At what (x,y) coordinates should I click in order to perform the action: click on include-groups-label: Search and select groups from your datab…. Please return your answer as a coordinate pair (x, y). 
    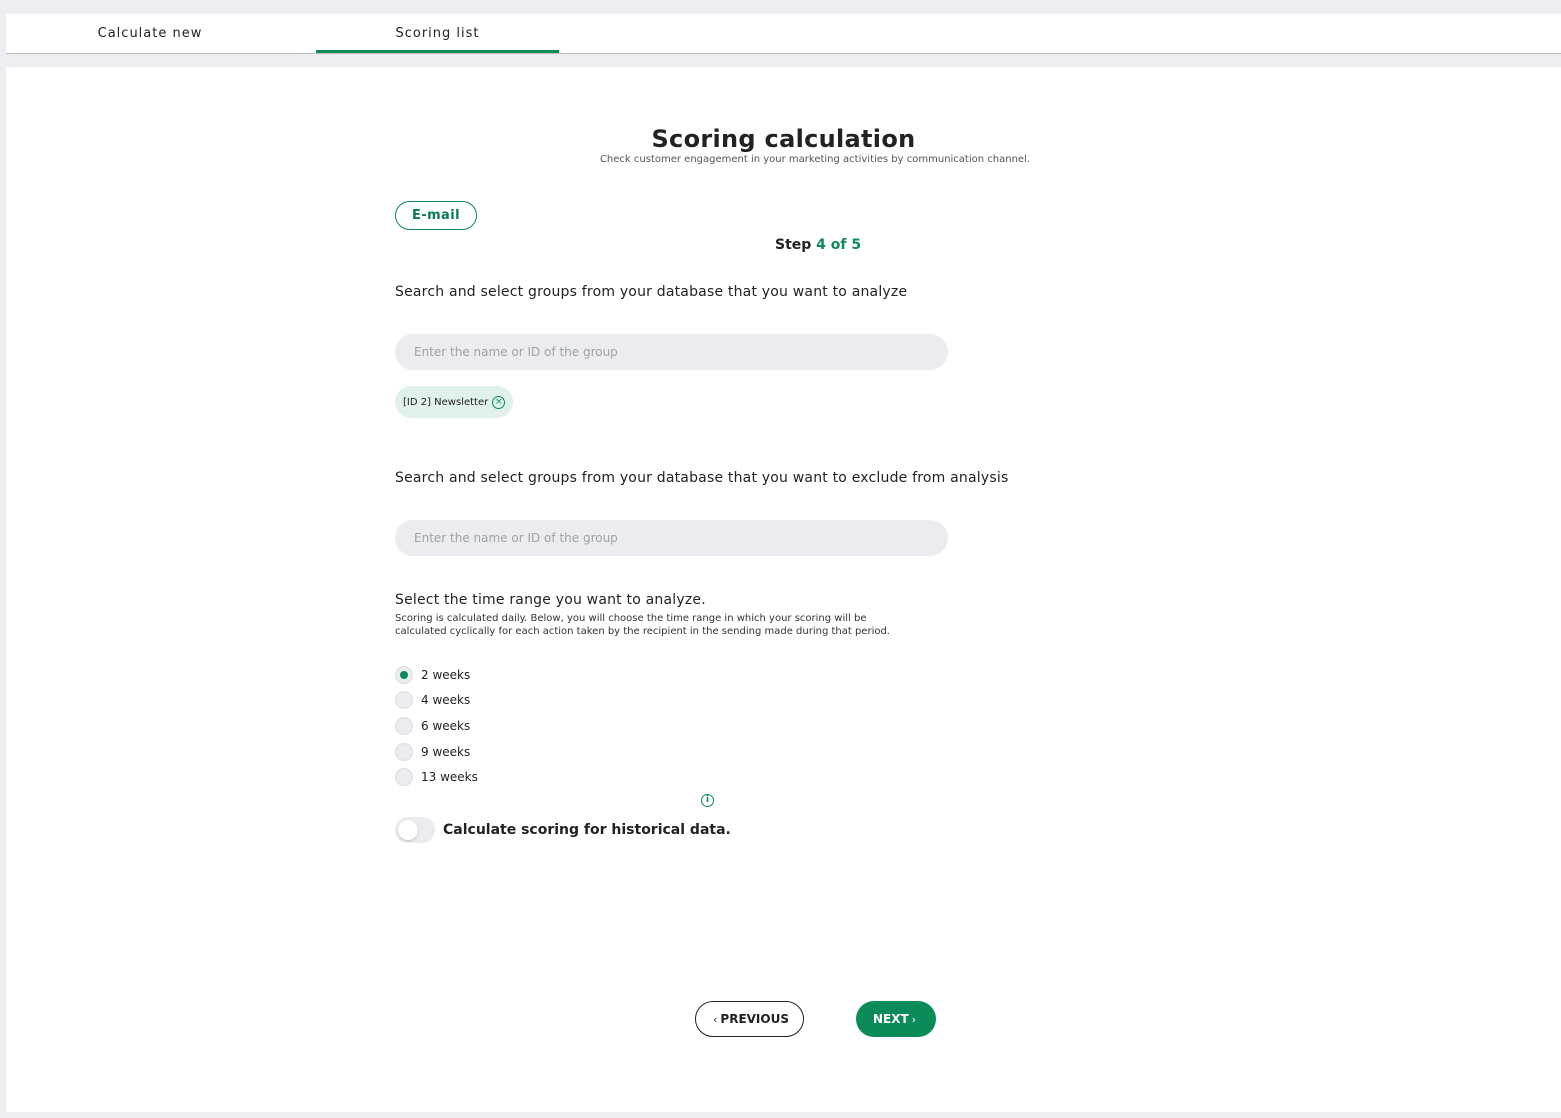
    Looking at the image, I should click on (651, 292).